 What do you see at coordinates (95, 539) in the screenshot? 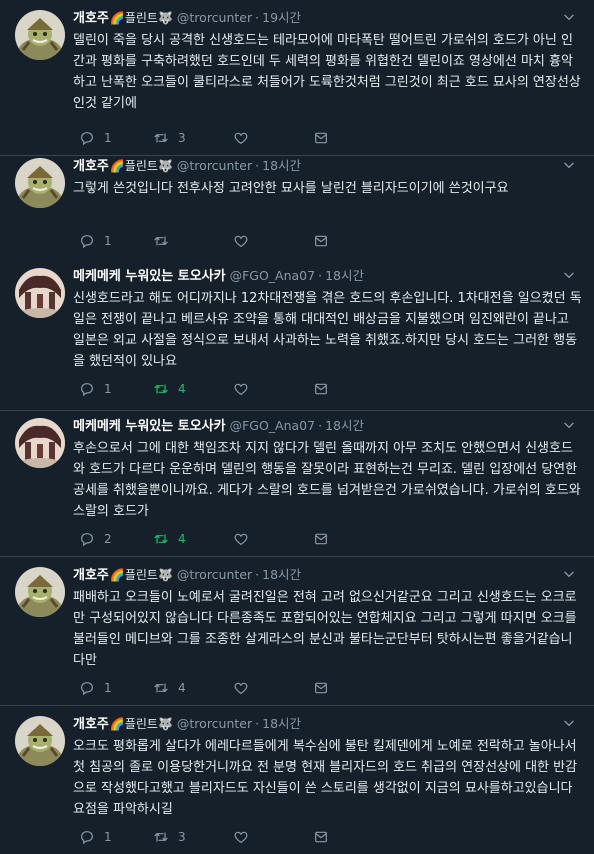
I see `reply-button: 2` at bounding box center [95, 539].